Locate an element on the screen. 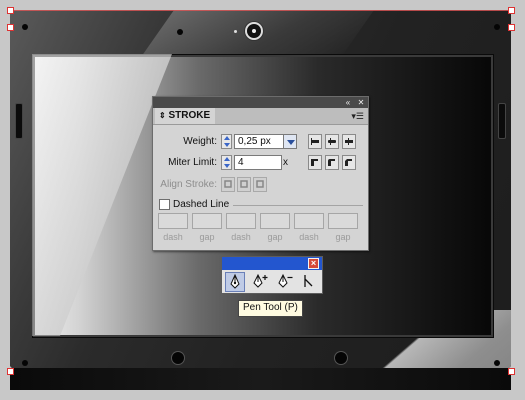  convert-anchor-point-tool-button is located at coordinates (310, 282).